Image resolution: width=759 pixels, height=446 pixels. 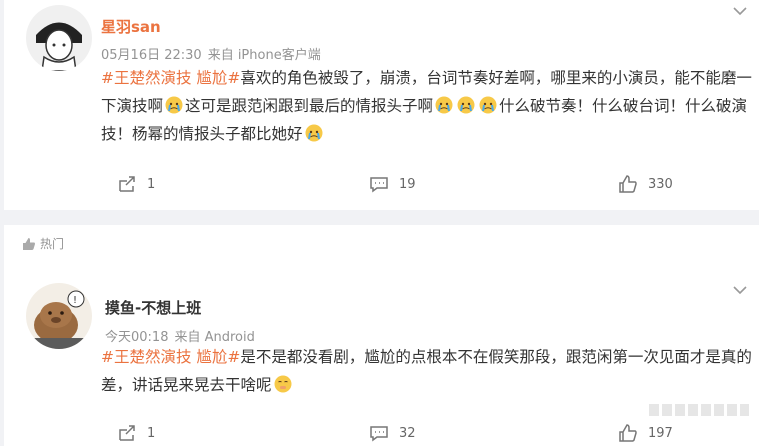 What do you see at coordinates (59, 38) in the screenshot?
I see `avatar` at bounding box center [59, 38].